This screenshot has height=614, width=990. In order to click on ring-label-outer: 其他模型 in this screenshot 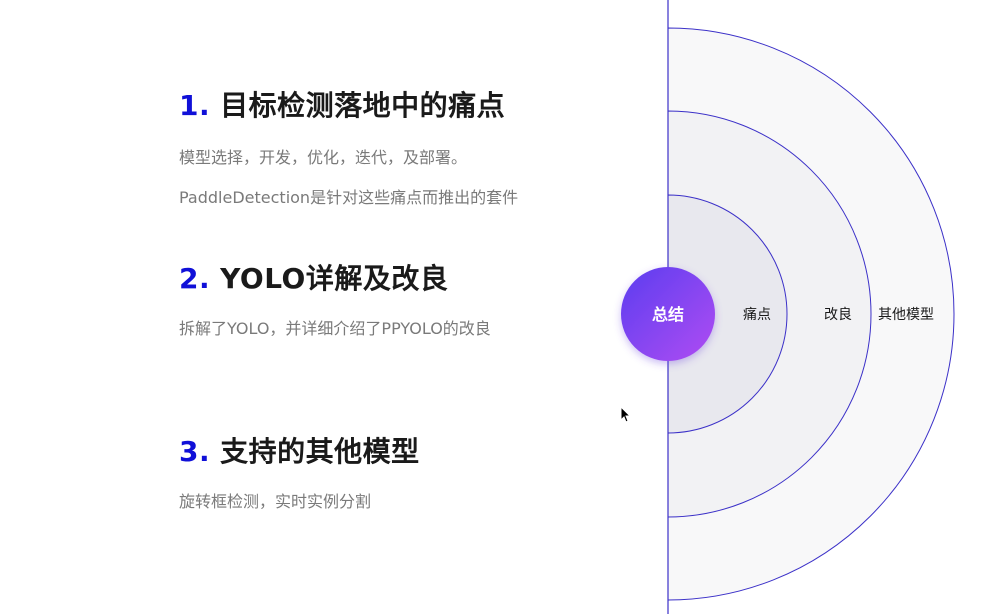, I will do `click(906, 315)`.